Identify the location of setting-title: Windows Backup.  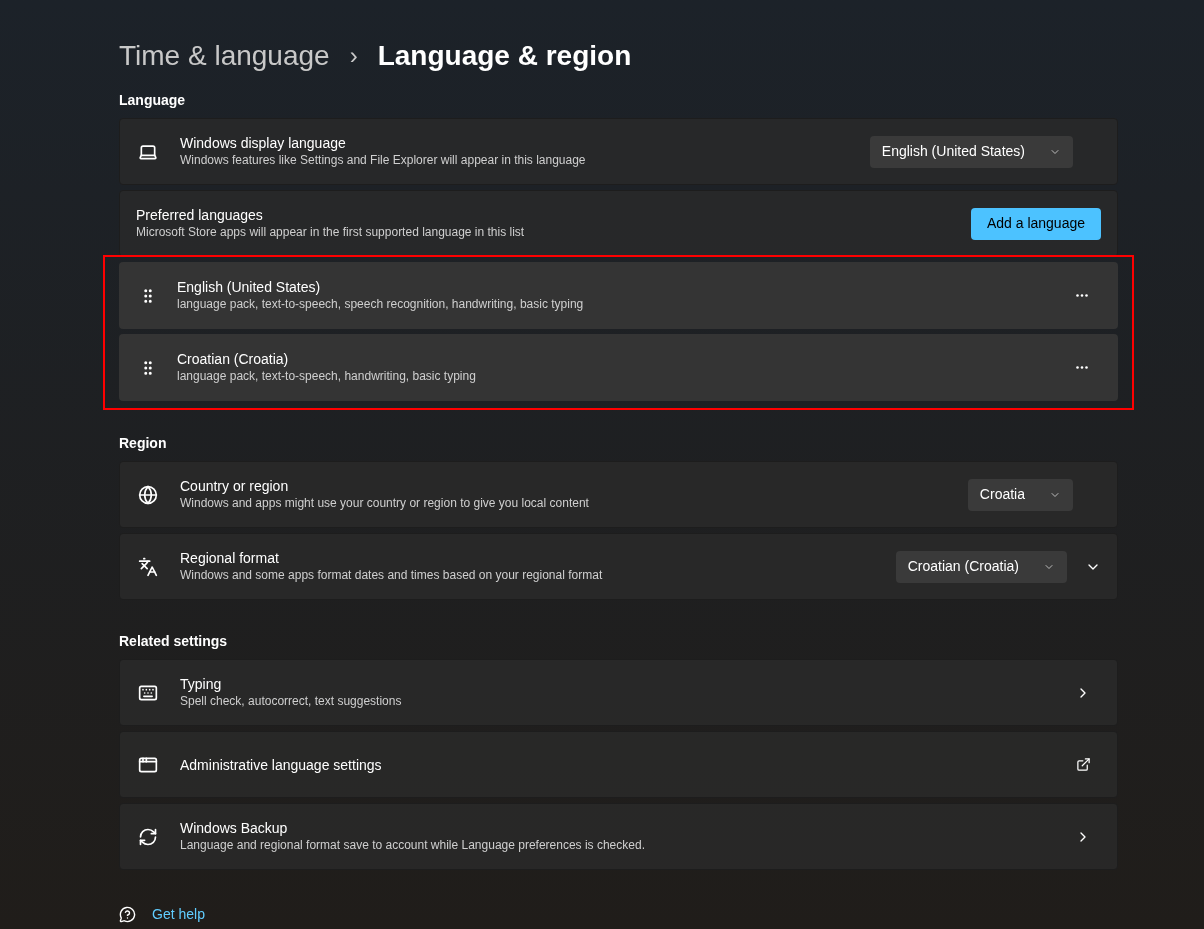
(234, 828).